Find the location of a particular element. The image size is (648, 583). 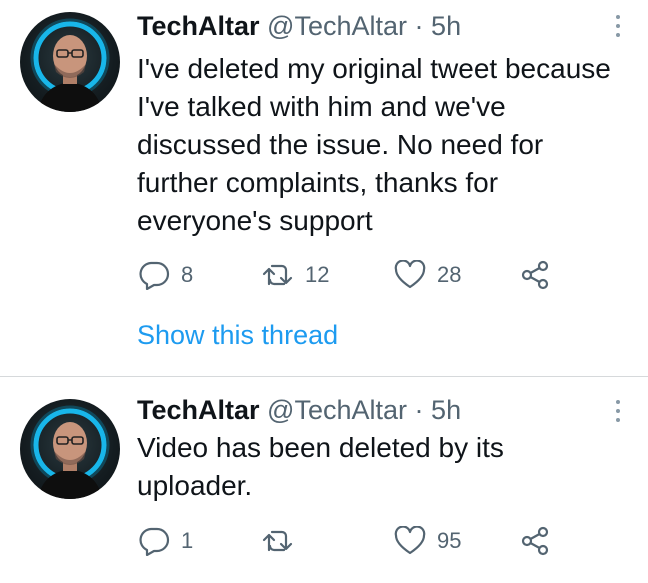

tweet-actions: 8 12 28 is located at coordinates (377, 275).